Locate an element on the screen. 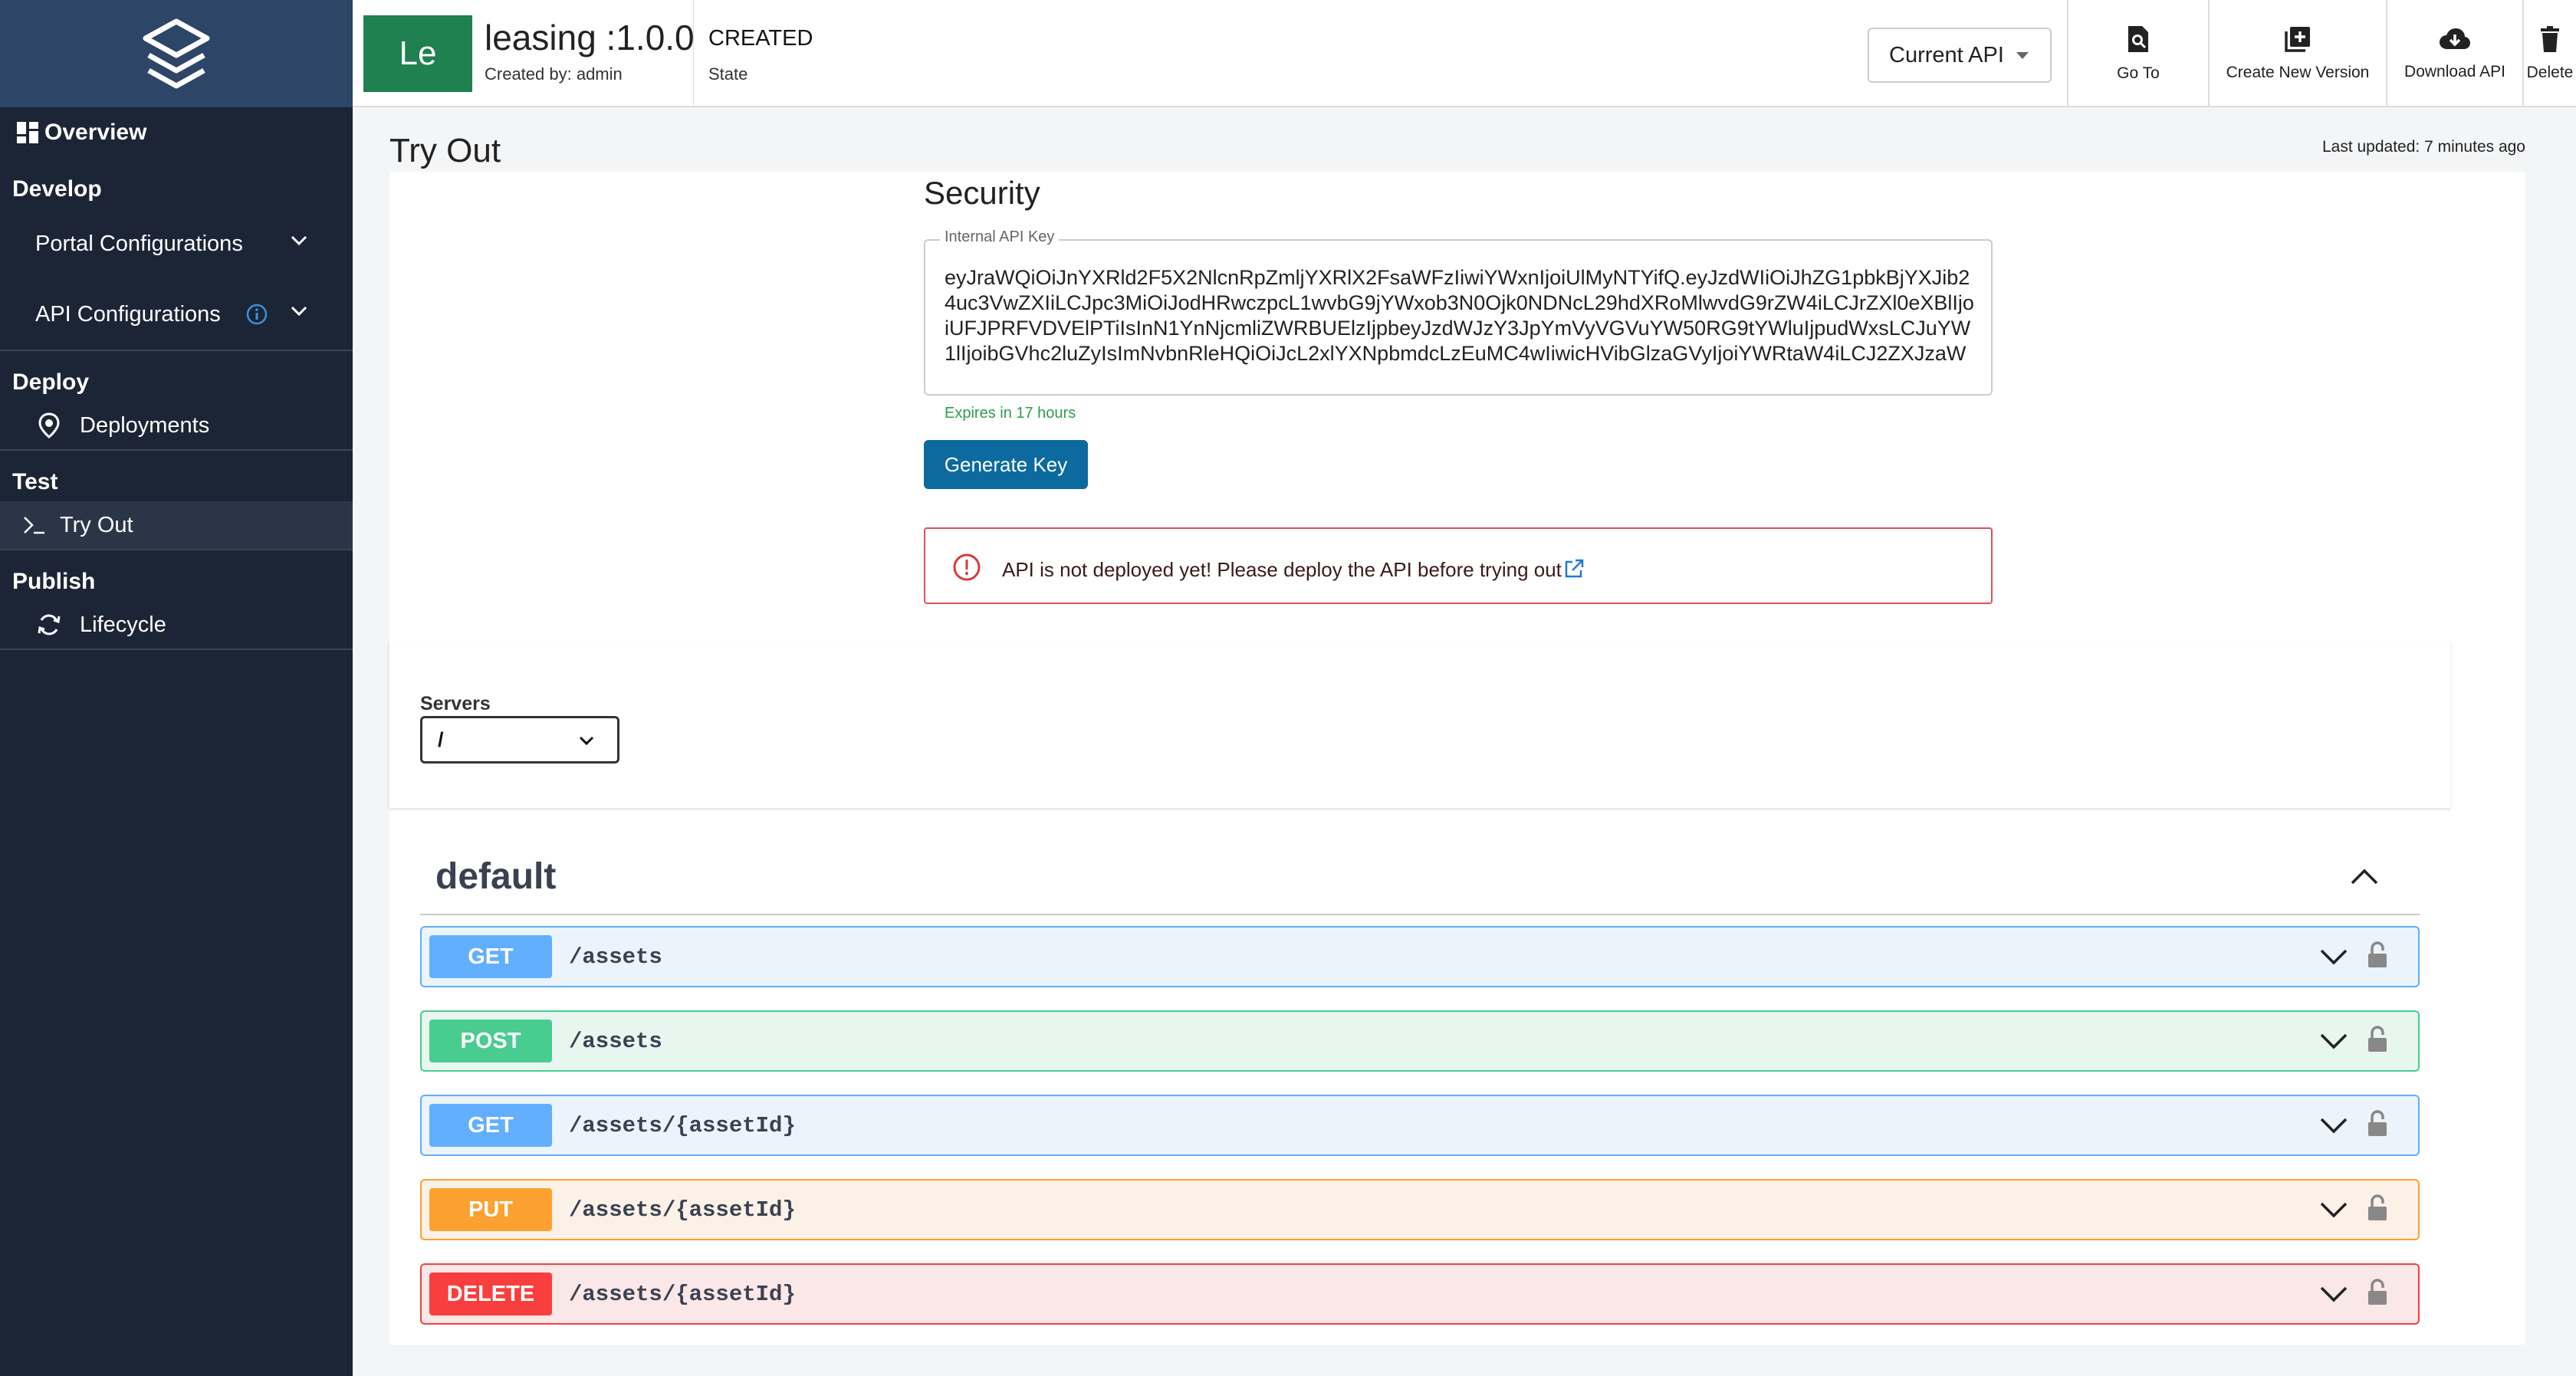  api-version-select-label: Current API is located at coordinates (1947, 54).